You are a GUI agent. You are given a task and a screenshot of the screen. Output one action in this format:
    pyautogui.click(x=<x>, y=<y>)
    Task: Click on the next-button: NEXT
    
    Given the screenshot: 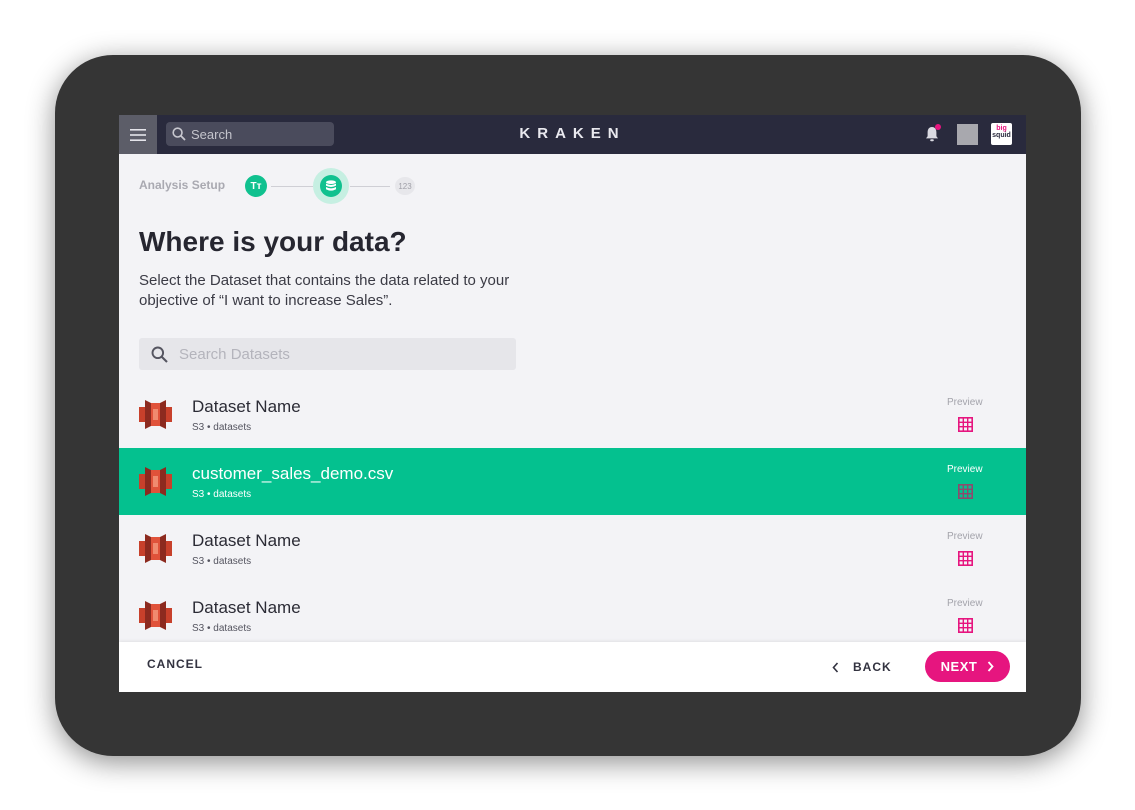 What is the action you would take?
    pyautogui.click(x=967, y=666)
    